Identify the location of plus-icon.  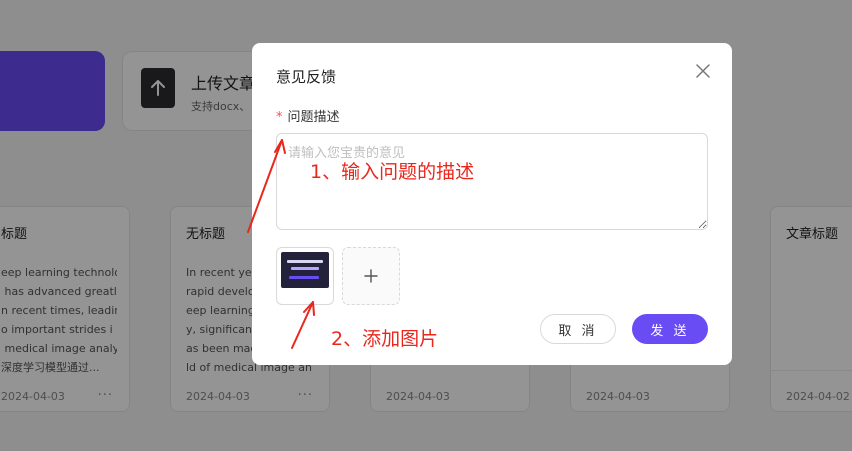
(371, 276).